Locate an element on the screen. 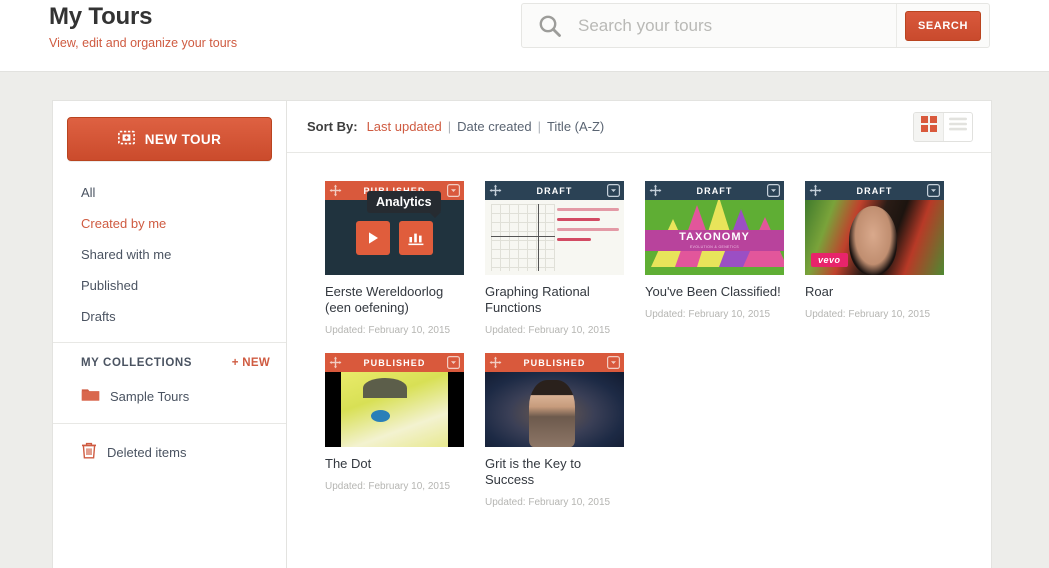  analytics-tooltip: Analytics is located at coordinates (404, 204).